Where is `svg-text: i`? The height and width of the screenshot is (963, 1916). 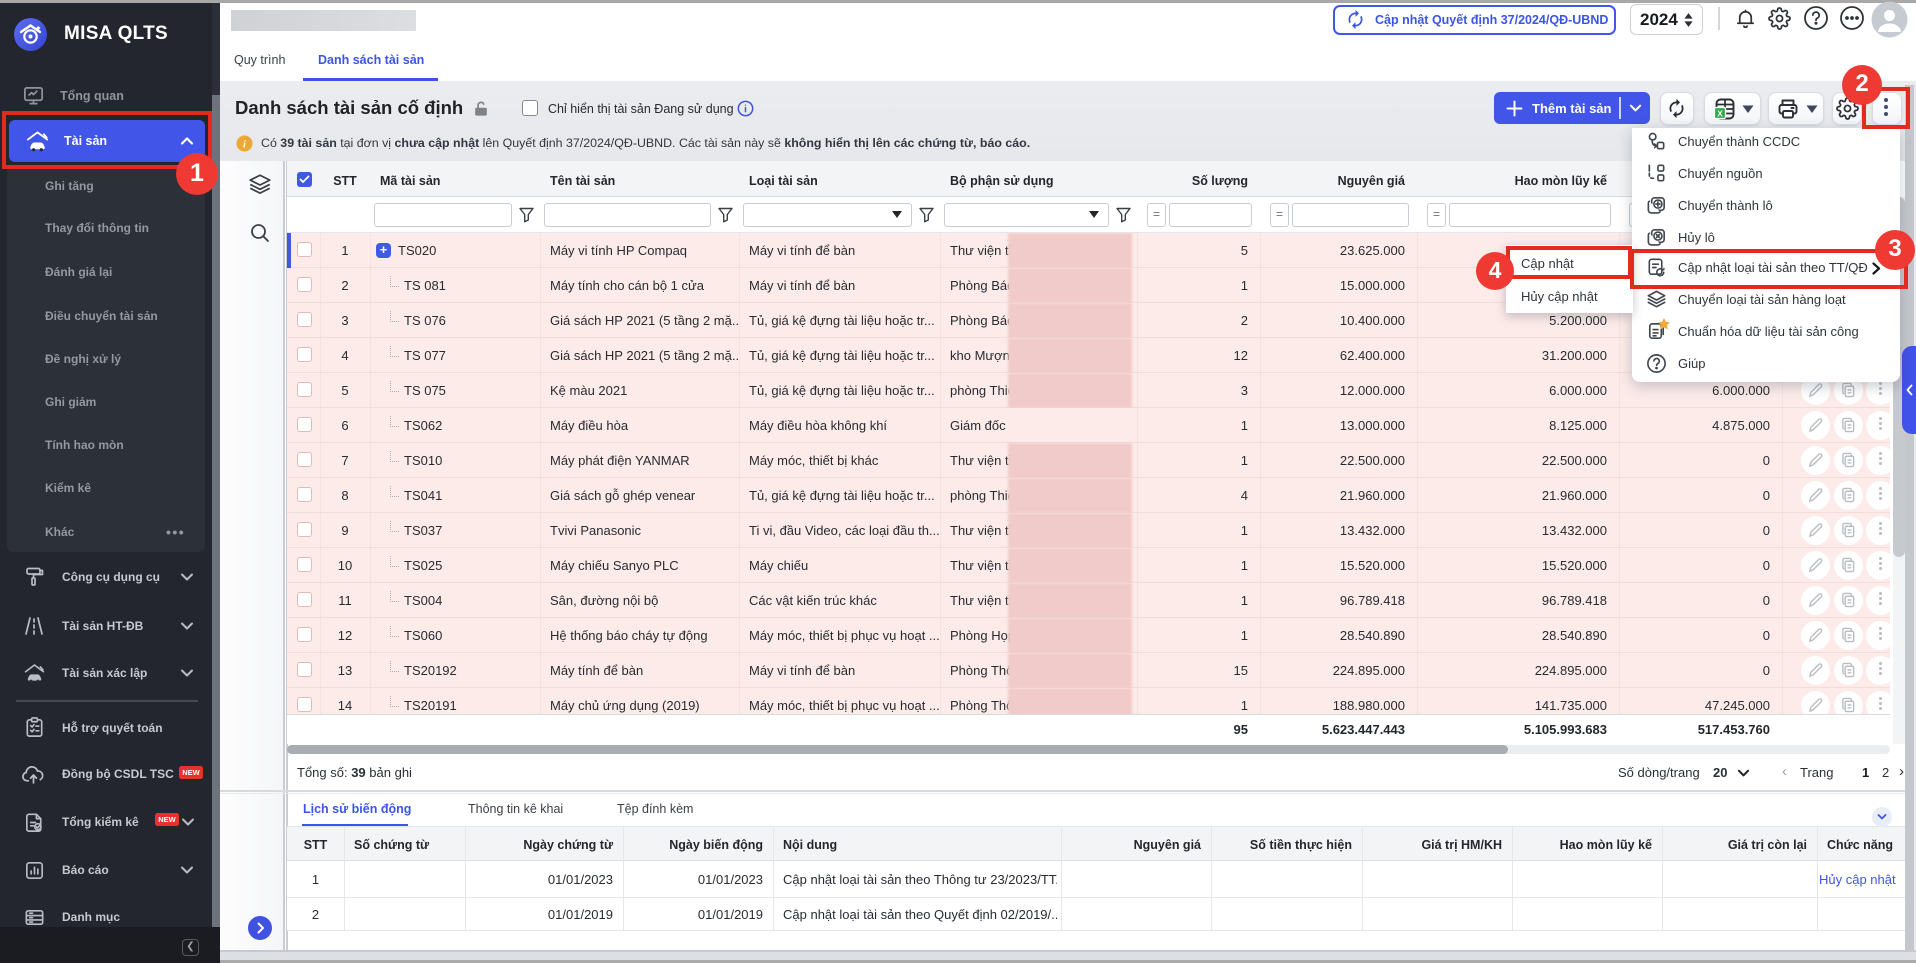
svg-text: i is located at coordinates (244, 144).